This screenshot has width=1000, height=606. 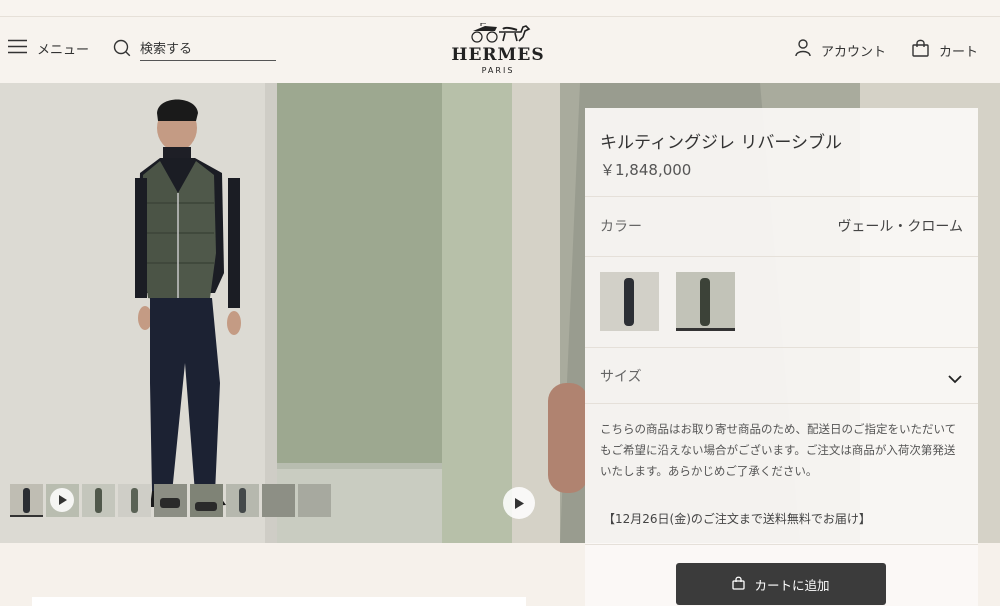 I want to click on hermes-logo: HERMES PARIS, so click(x=498, y=48).